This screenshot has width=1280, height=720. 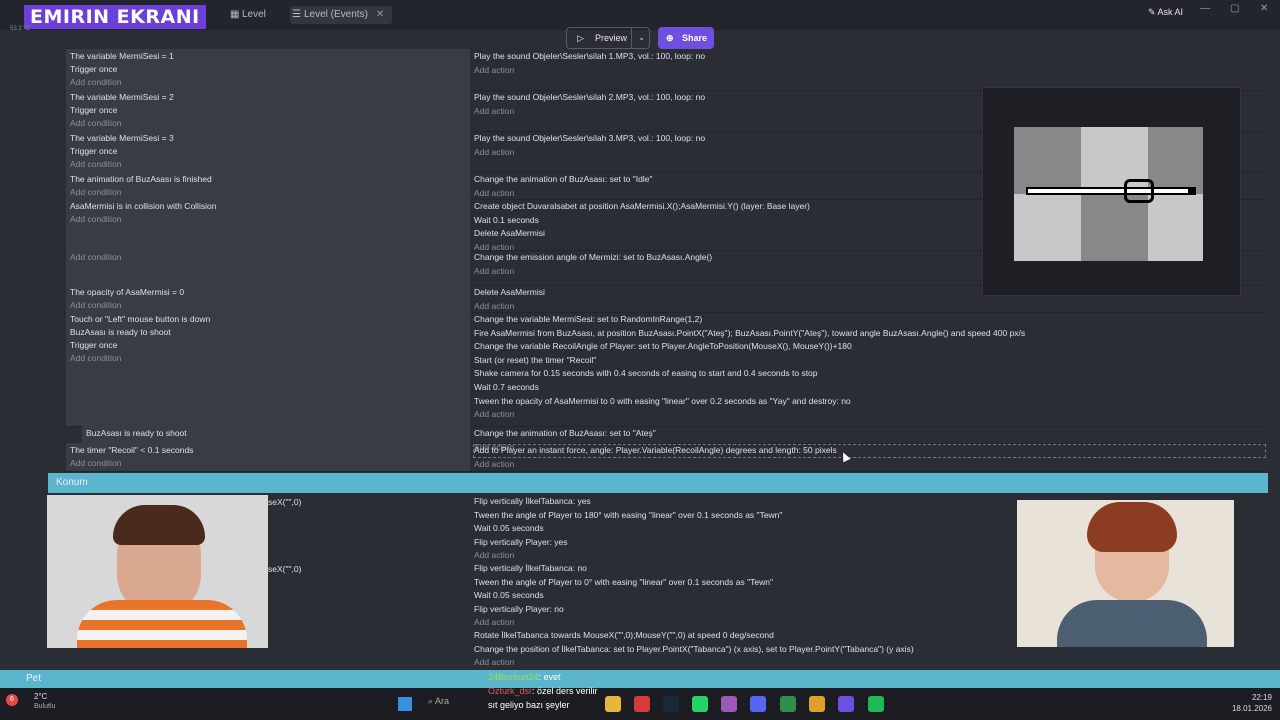 What do you see at coordinates (611, 38) in the screenshot?
I see `preview-label: Preview` at bounding box center [611, 38].